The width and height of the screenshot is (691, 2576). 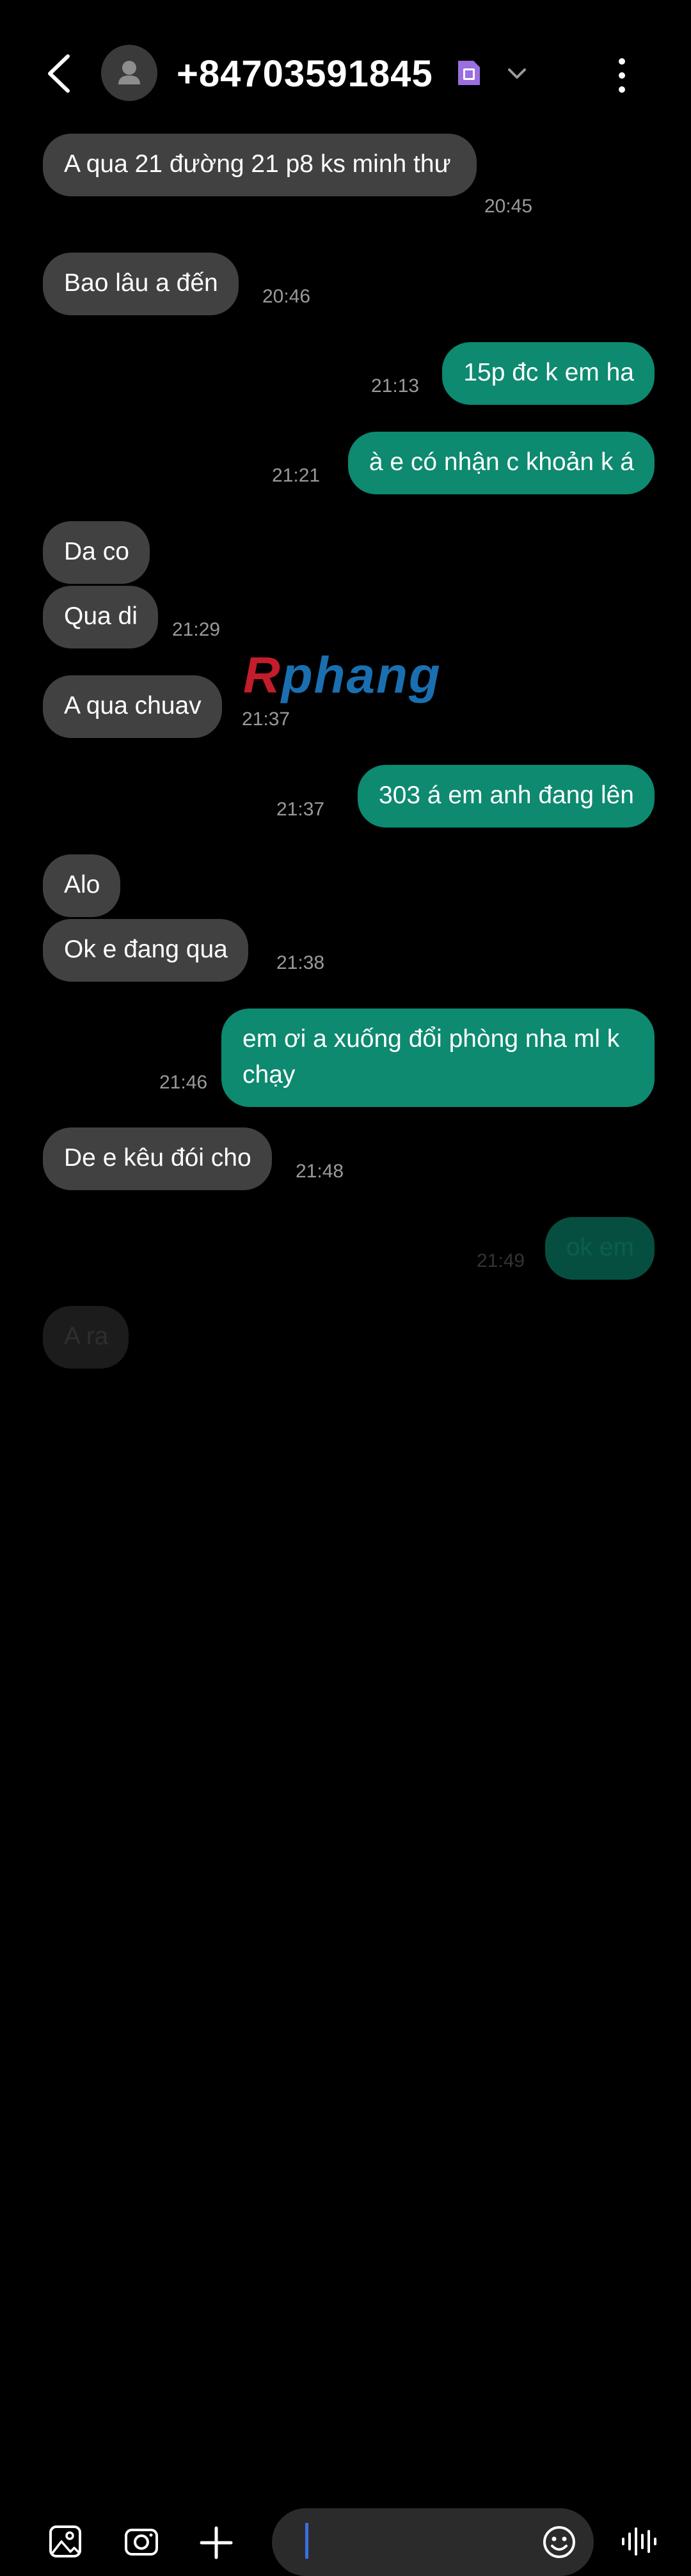 I want to click on back-arrow-icon, so click(x=59, y=73).